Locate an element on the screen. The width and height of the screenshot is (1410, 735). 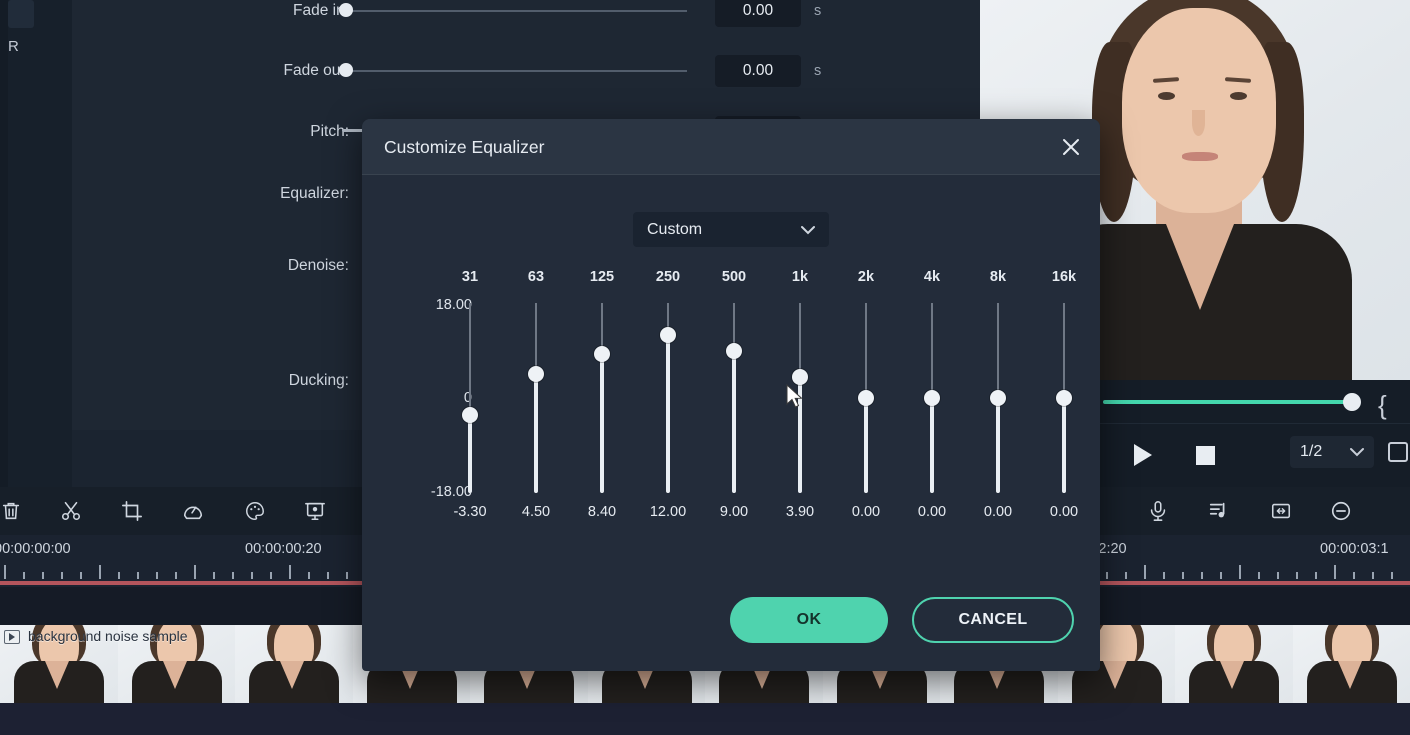
eq-band-frequency-label: 500 is located at coordinates (734, 277).